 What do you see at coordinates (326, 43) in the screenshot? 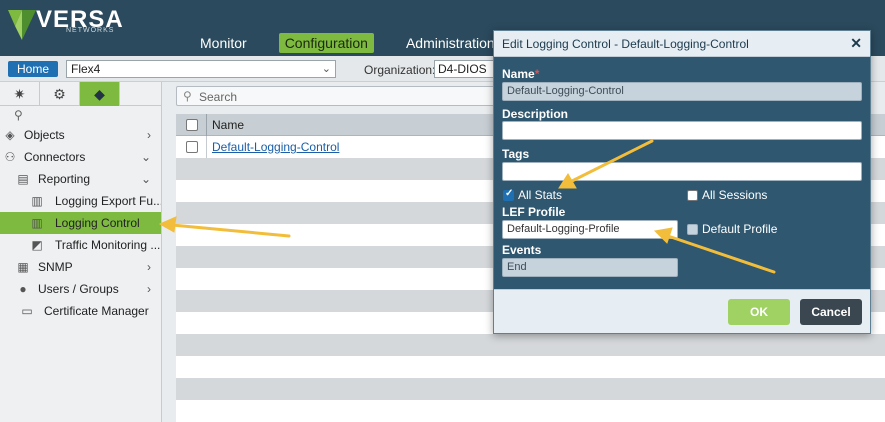
I see `nav-configuration: Configuration` at bounding box center [326, 43].